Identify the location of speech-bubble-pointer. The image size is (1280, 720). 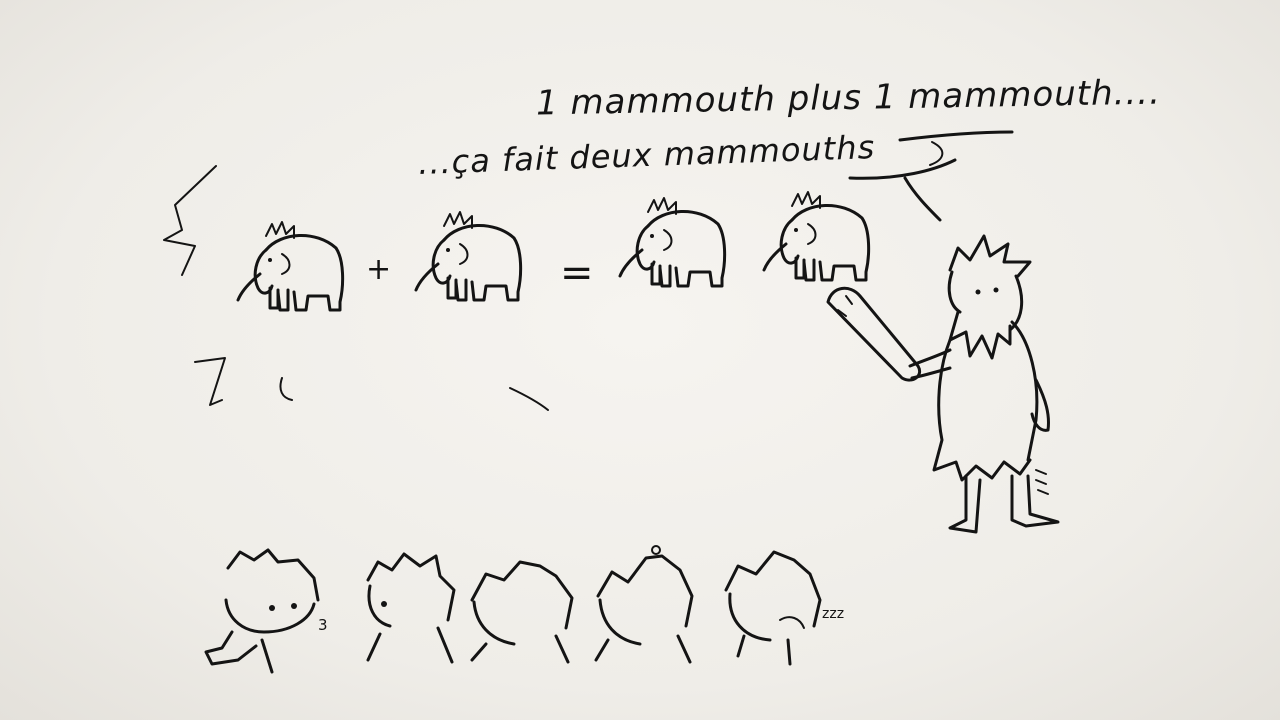
(931, 176).